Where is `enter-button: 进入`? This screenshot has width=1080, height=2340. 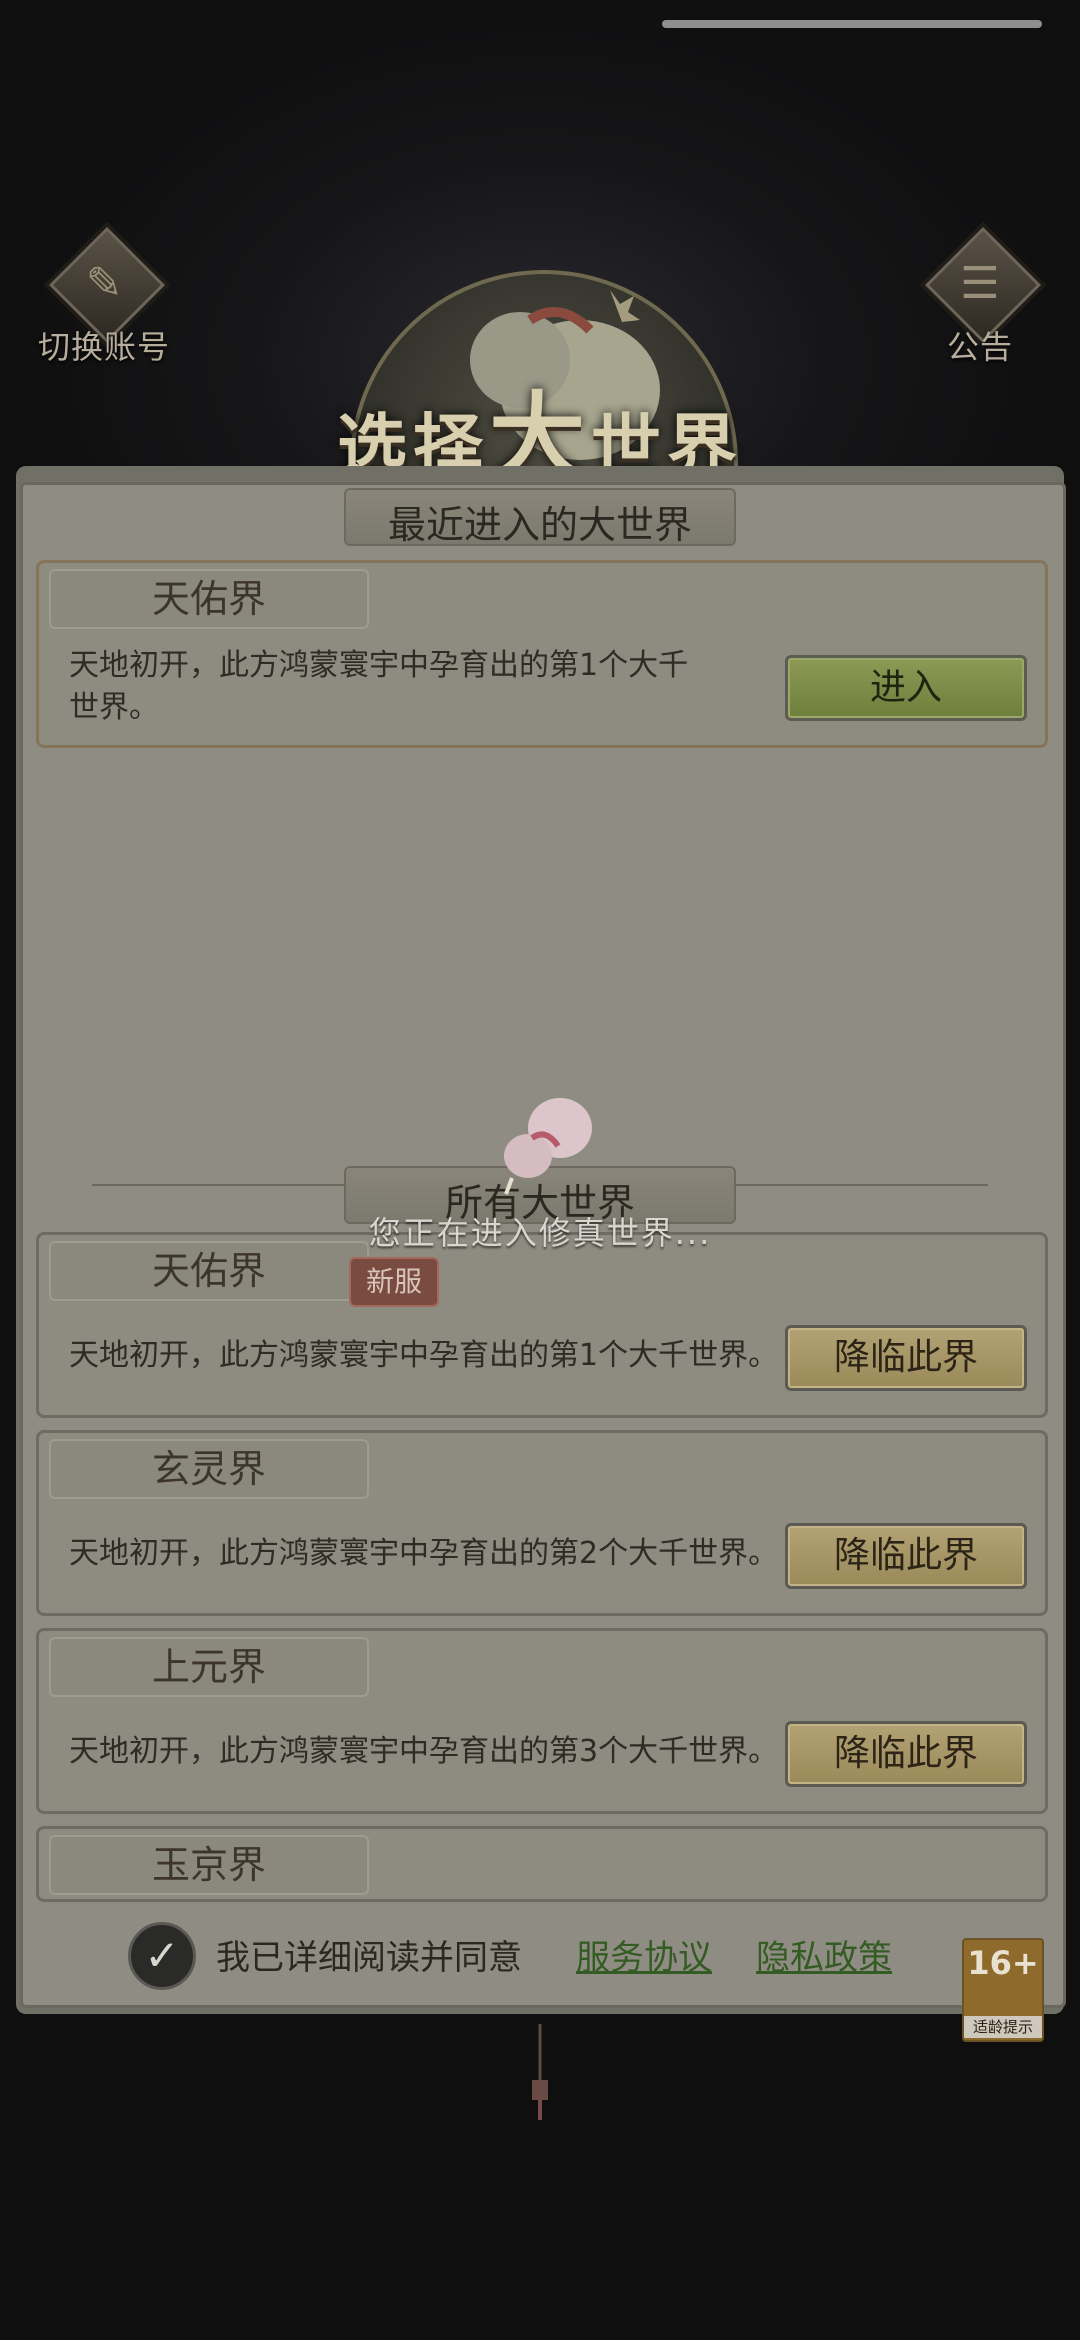
enter-button: 进入 is located at coordinates (906, 688).